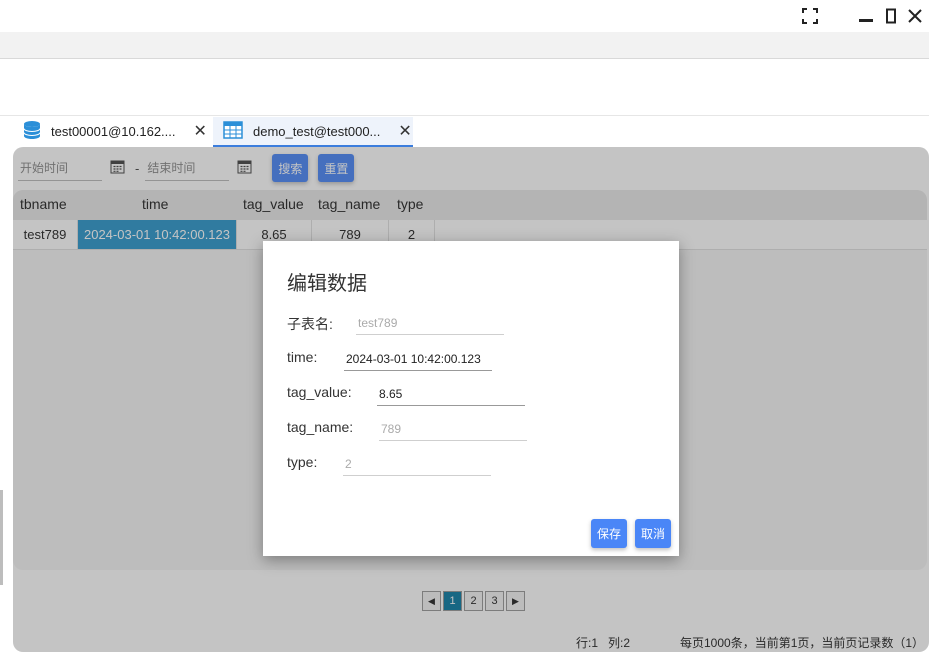 This screenshot has width=929, height=652. Describe the element at coordinates (810, 16) in the screenshot. I see `fullscreen-icon` at that location.